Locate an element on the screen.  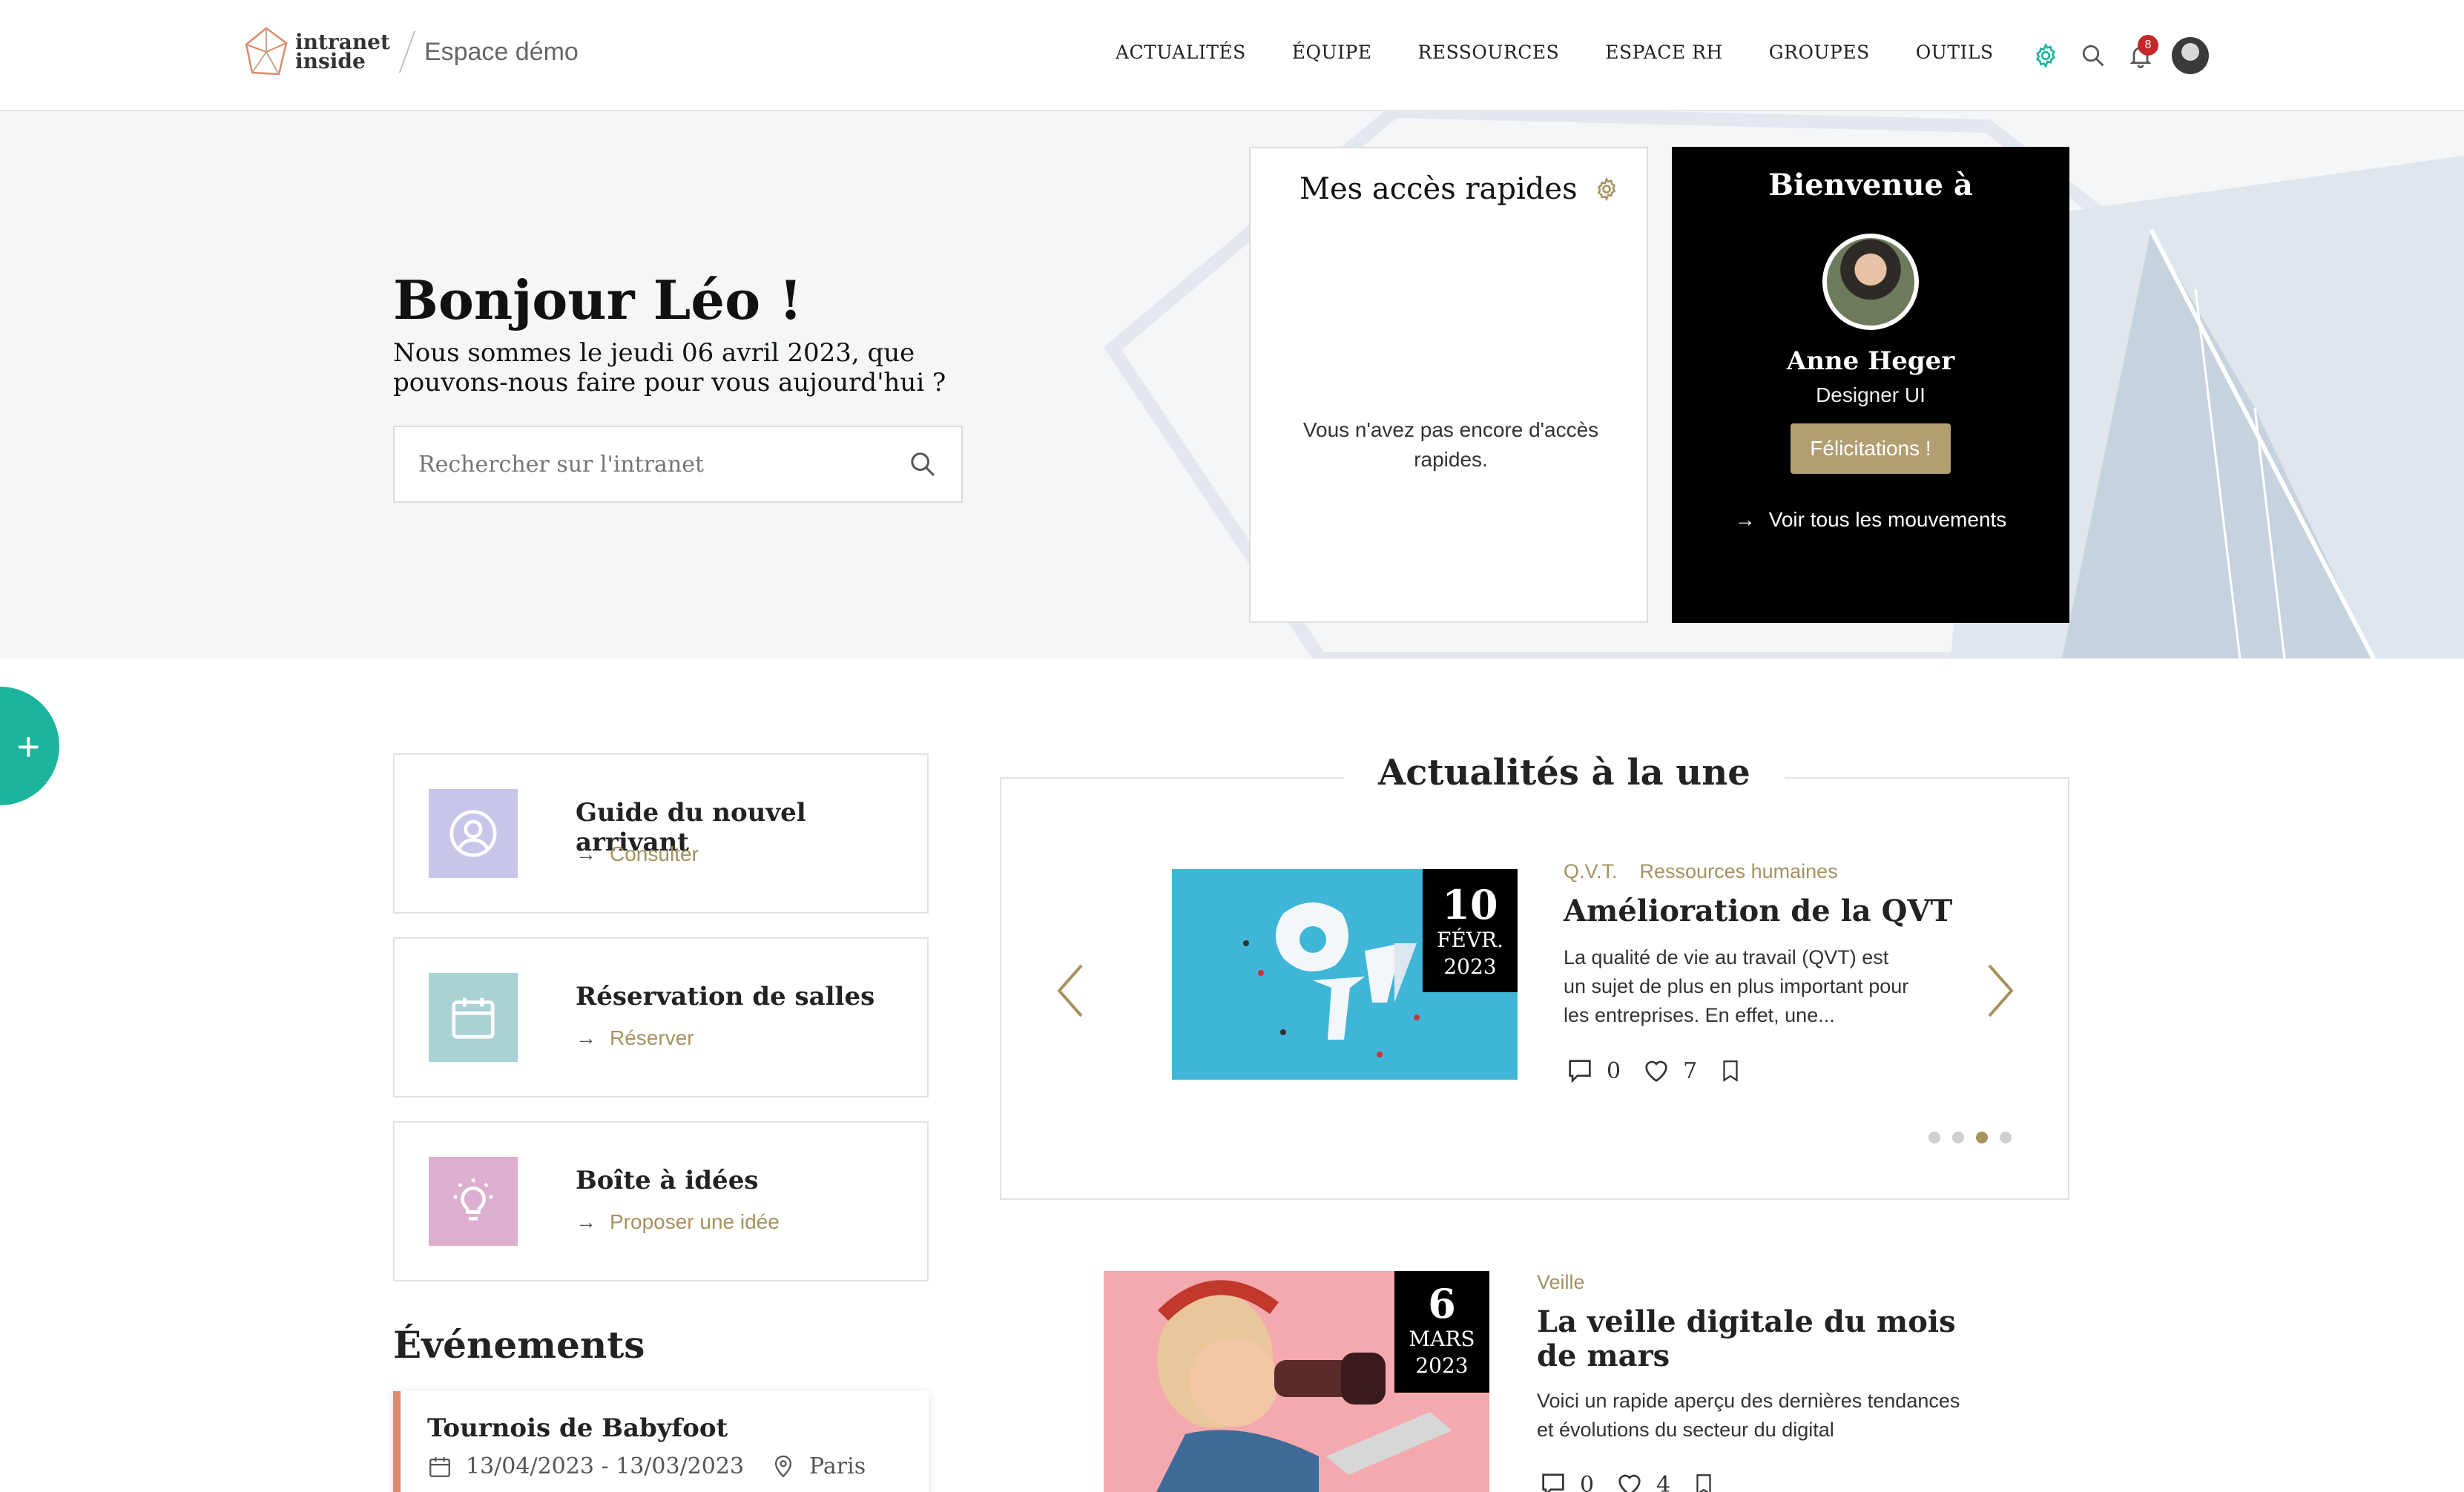
all-movements-link: → Voir tous les mouvements is located at coordinates (1871, 520).